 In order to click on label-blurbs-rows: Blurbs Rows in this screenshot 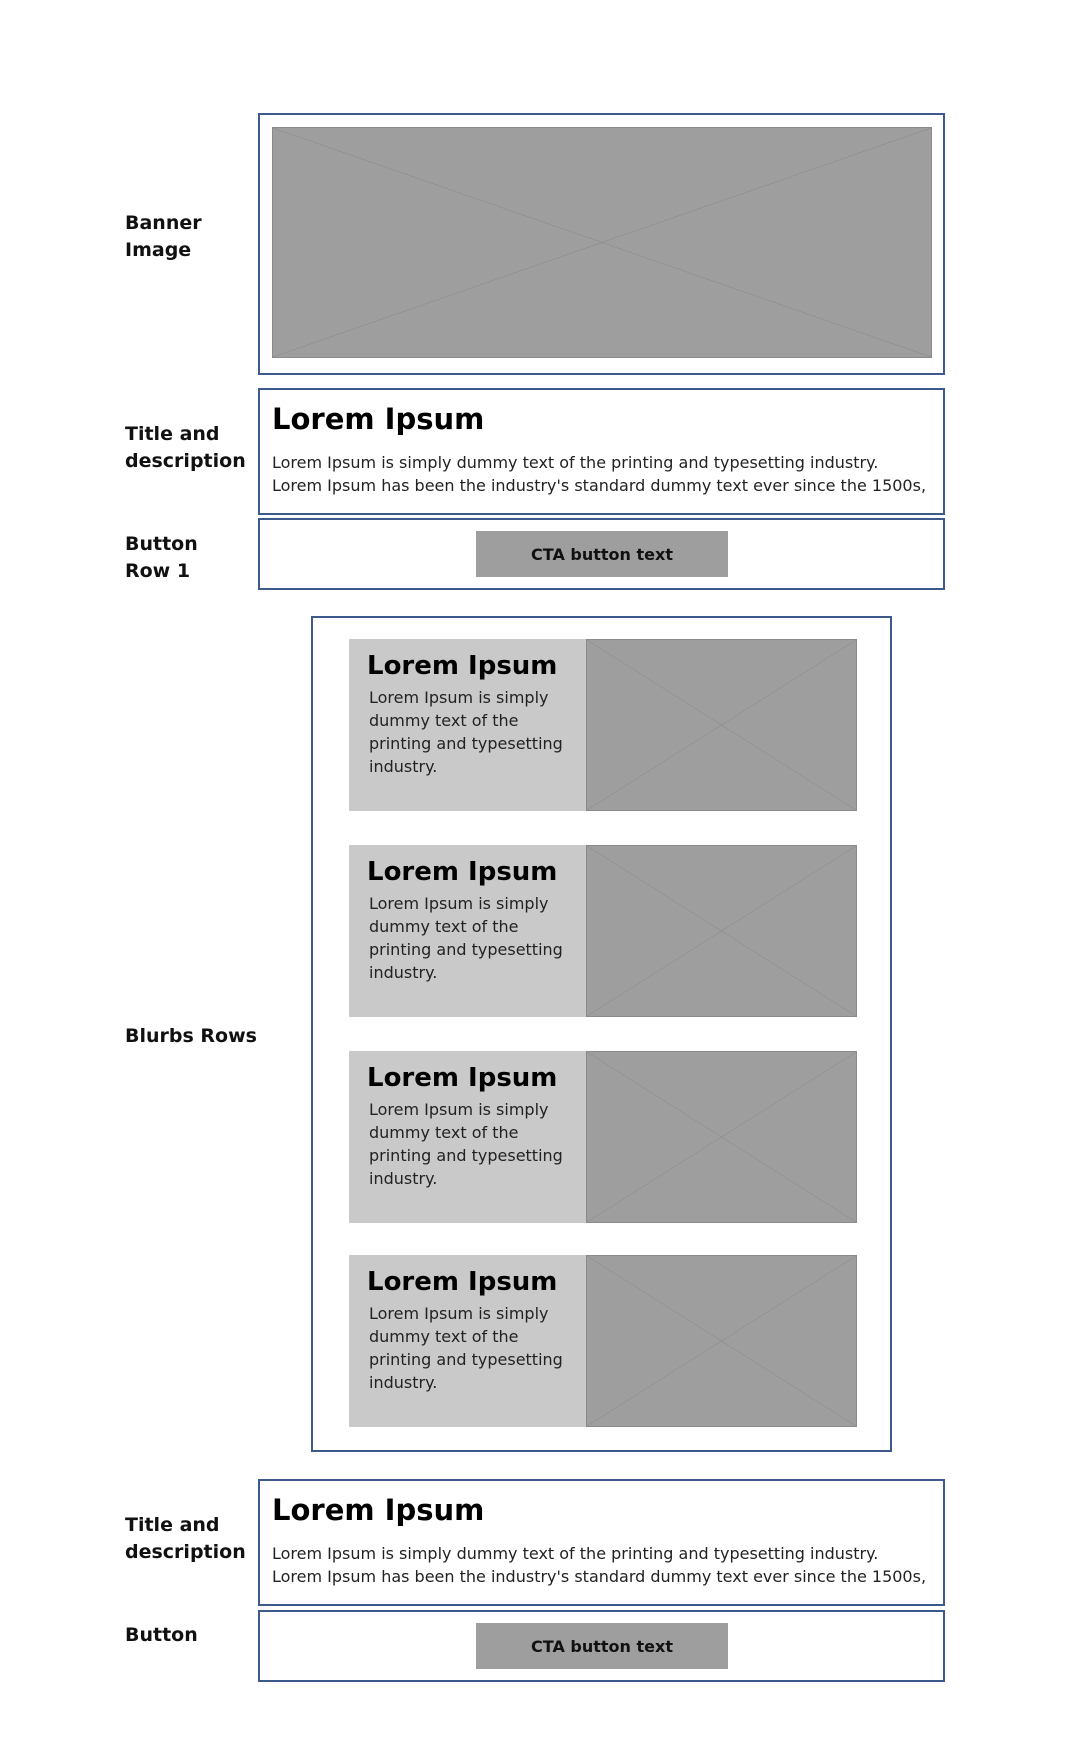, I will do `click(191, 1036)`.